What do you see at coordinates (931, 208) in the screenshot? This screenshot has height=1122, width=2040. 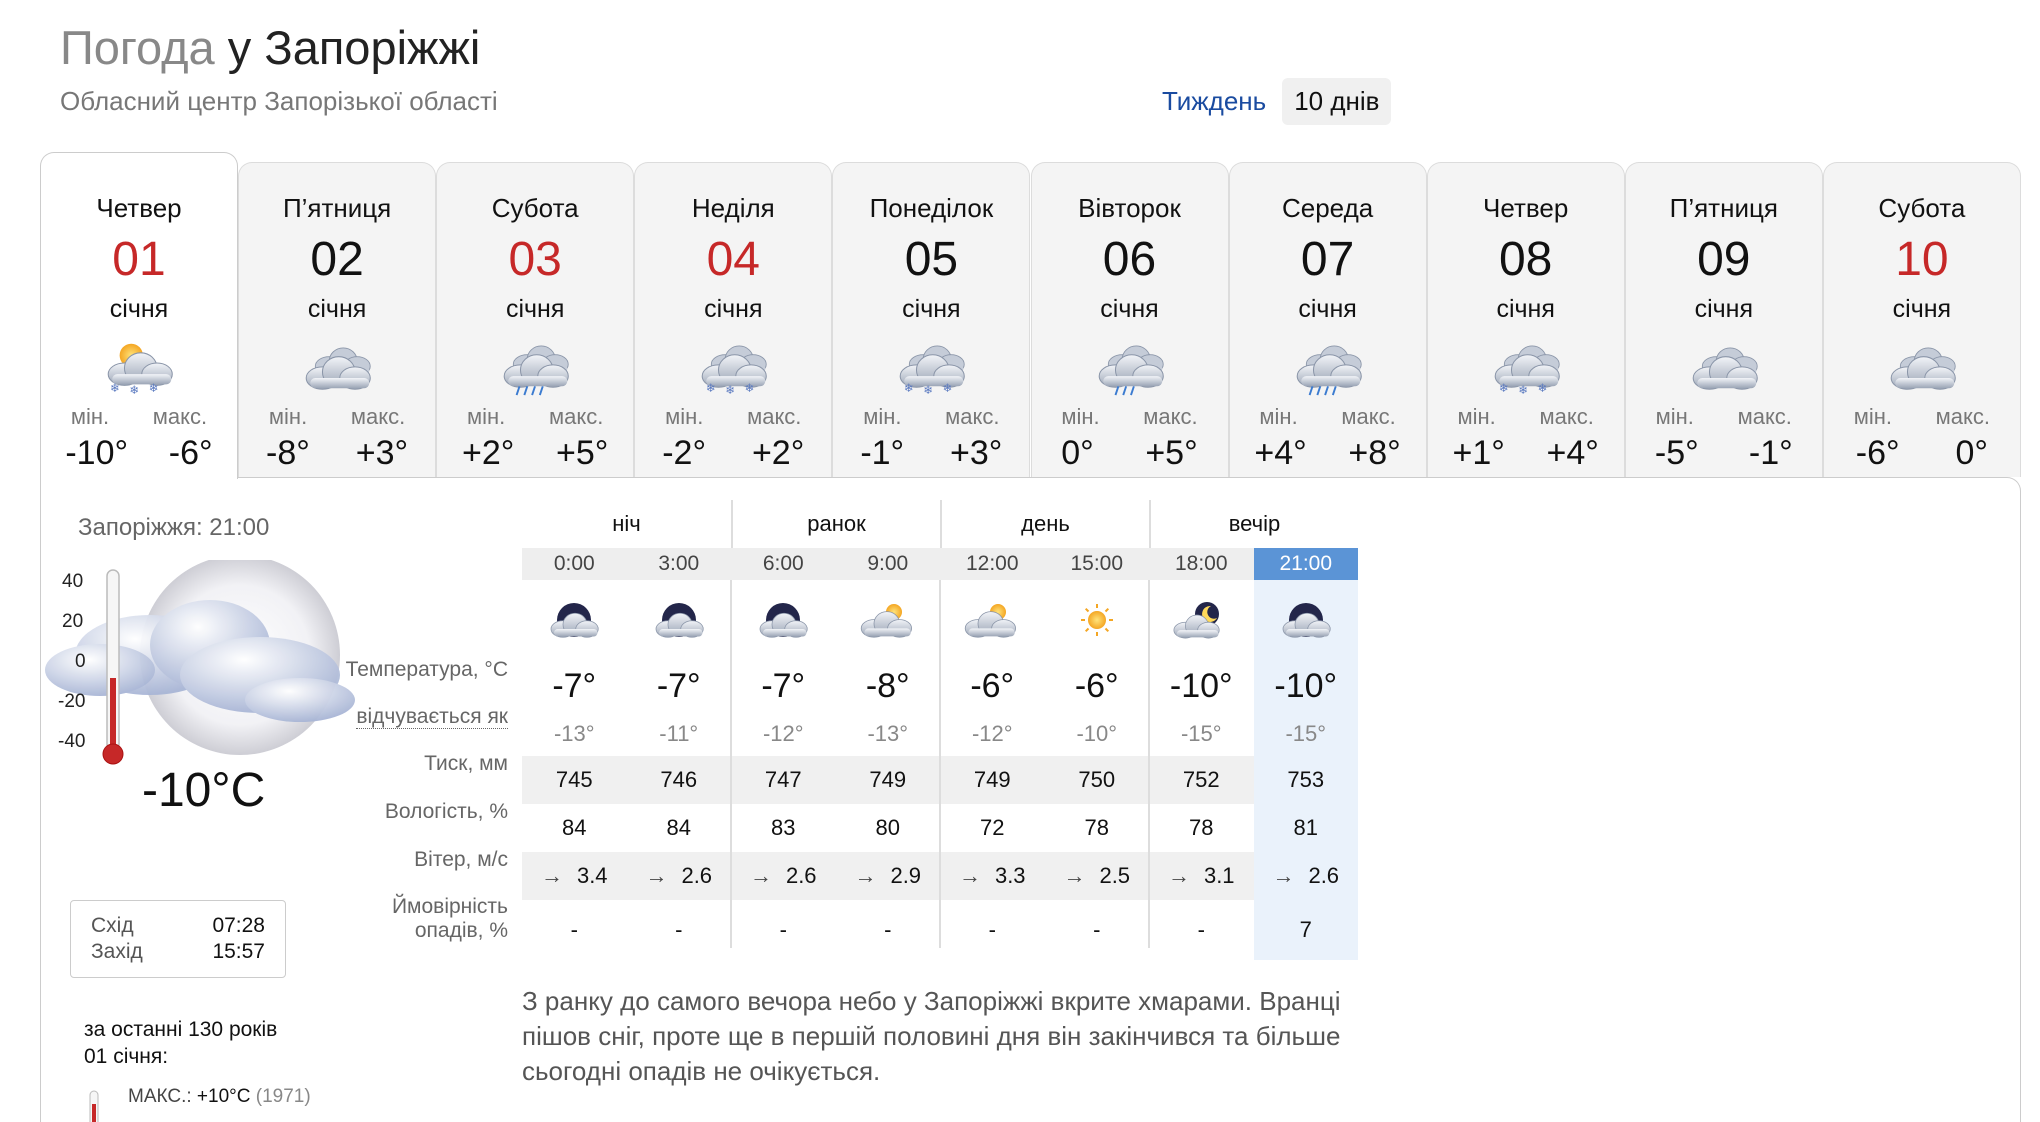 I see `day-of-week: Понеділок` at bounding box center [931, 208].